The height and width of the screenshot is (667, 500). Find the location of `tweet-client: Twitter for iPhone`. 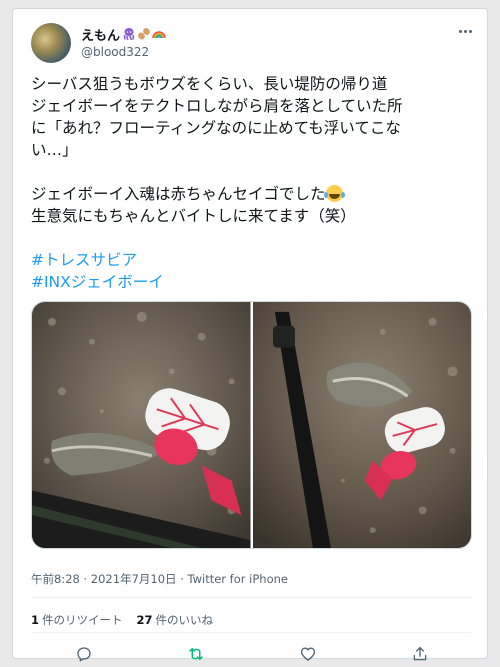

tweet-client: Twitter for iPhone is located at coordinates (237, 579).